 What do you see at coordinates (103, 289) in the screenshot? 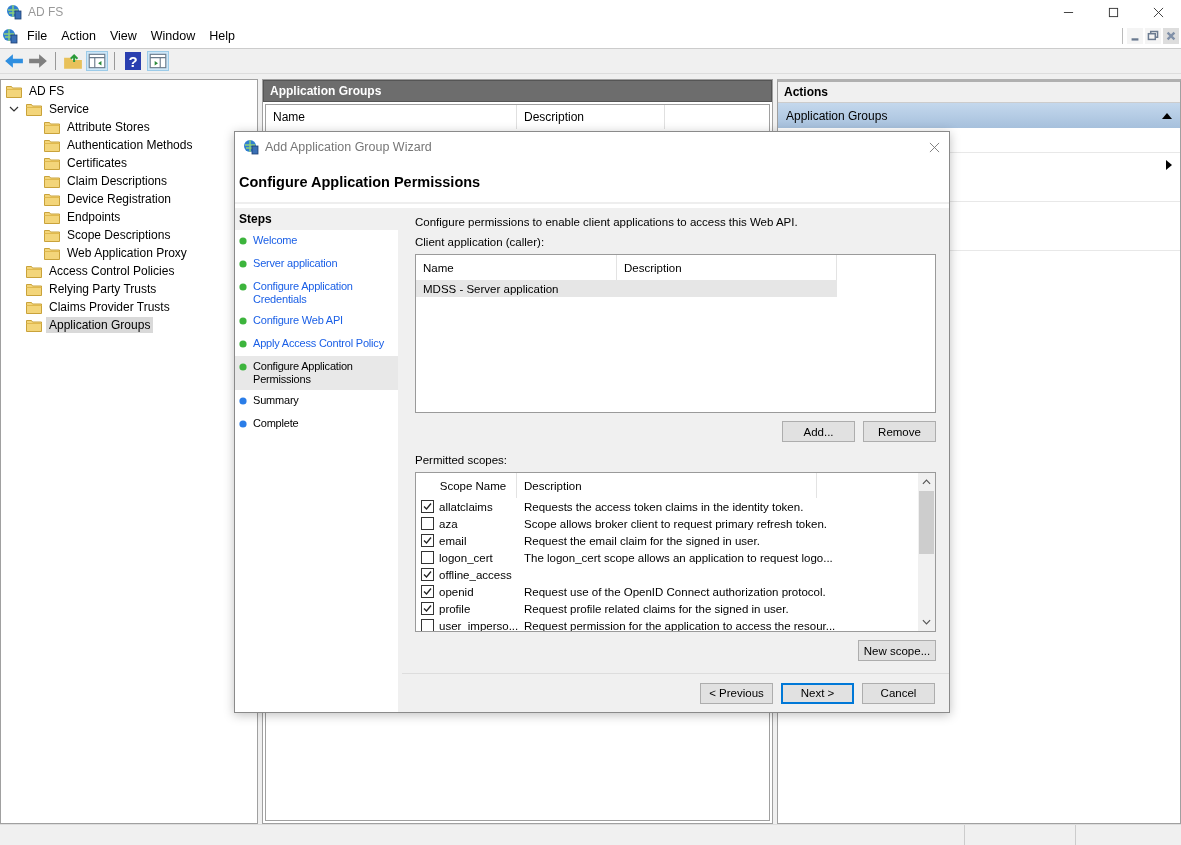
I see `tree-item: Relying Party Trusts` at bounding box center [103, 289].